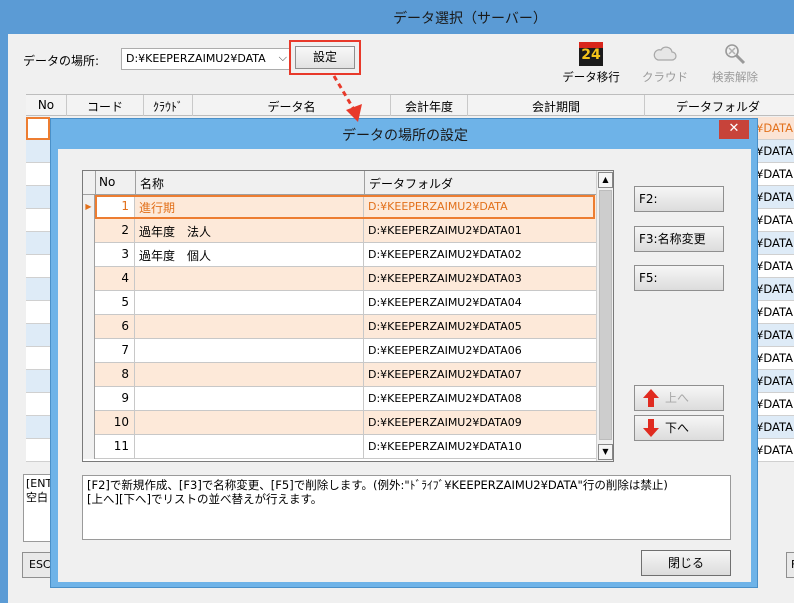 The image size is (794, 603). Describe the element at coordinates (734, 129) in the screenshot. I see `close-icon: ✕` at that location.